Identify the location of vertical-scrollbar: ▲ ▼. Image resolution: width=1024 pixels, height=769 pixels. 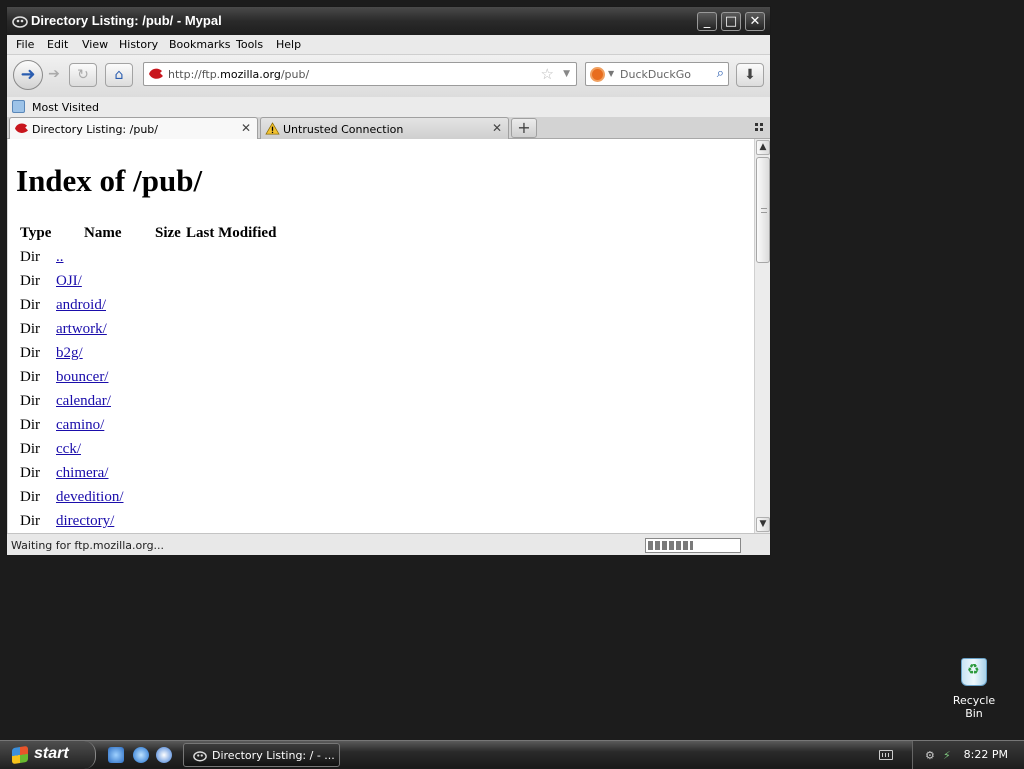
(762, 336).